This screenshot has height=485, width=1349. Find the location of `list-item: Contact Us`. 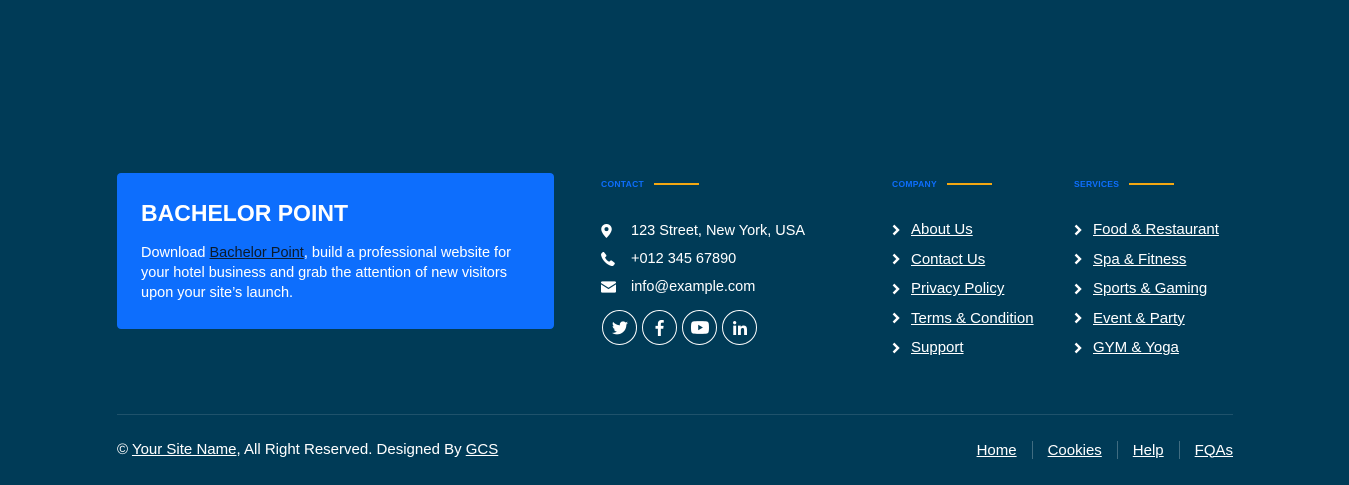

list-item: Contact Us is located at coordinates (963, 260).